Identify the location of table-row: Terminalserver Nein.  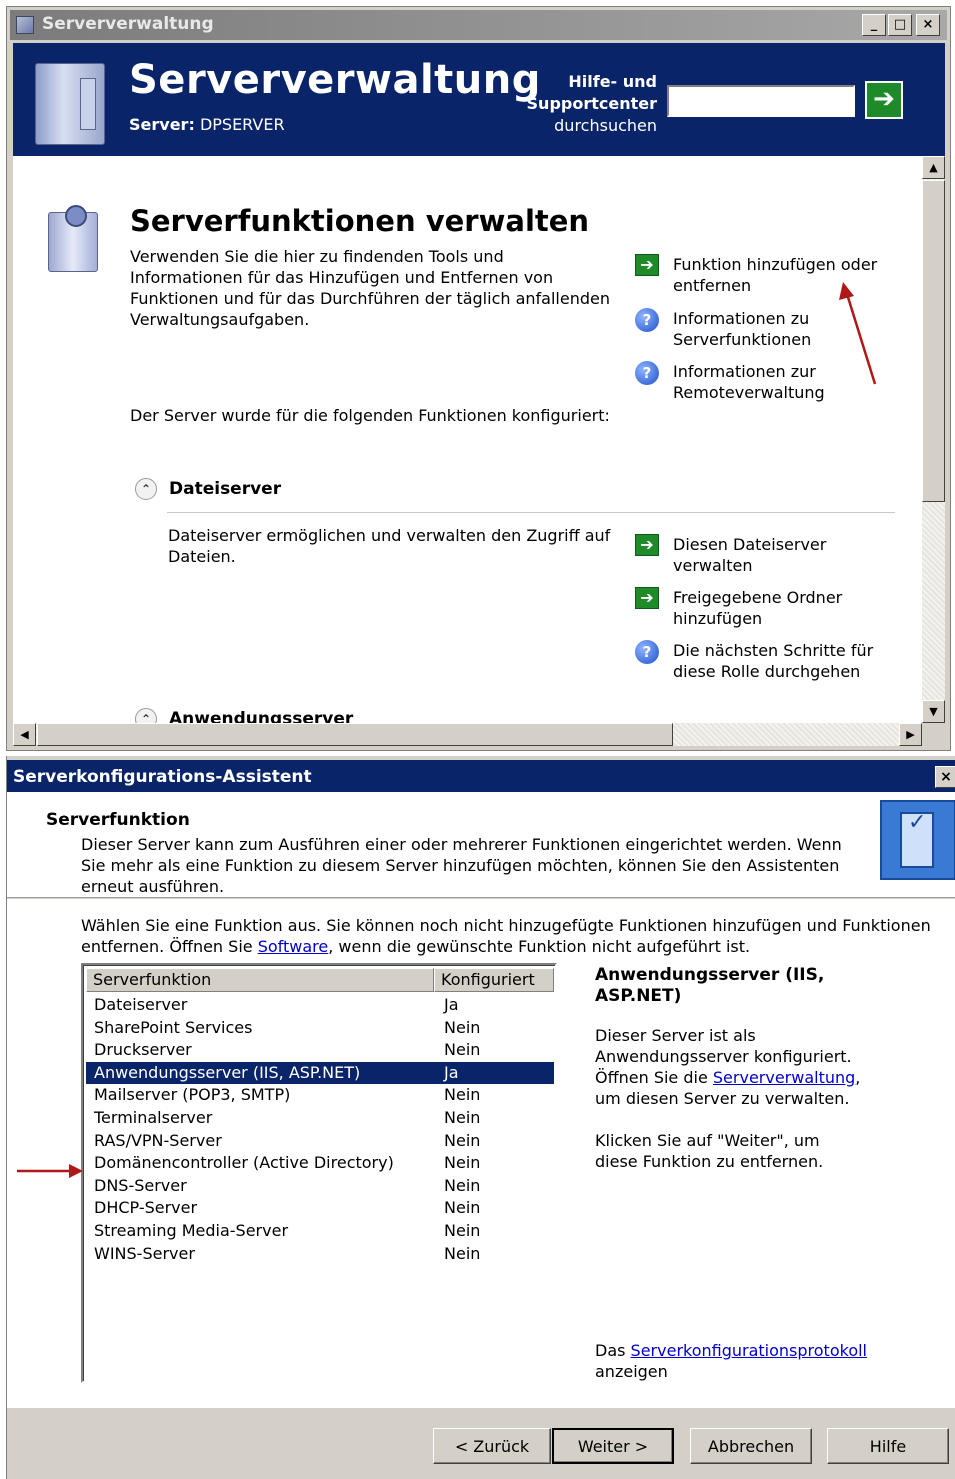
(320, 1118).